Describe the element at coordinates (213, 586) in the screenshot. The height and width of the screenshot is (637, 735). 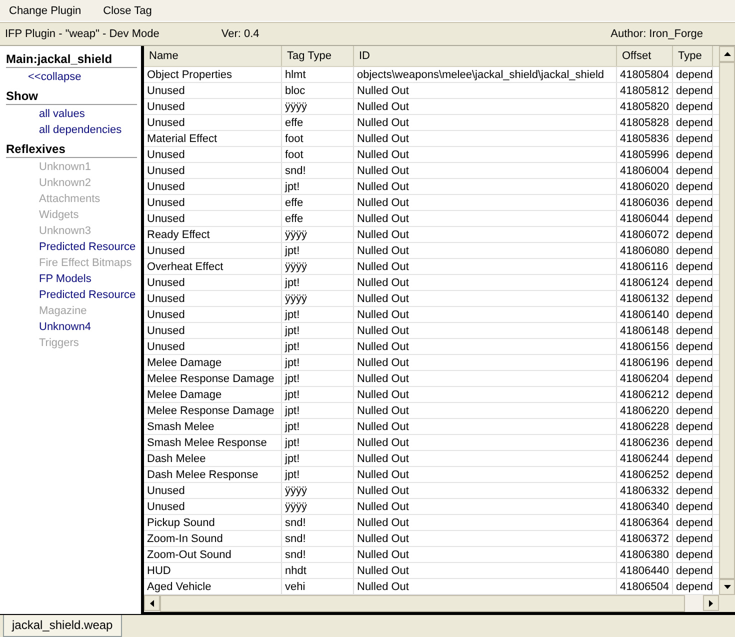
I see `table-cell: Aged Vehicle` at that location.